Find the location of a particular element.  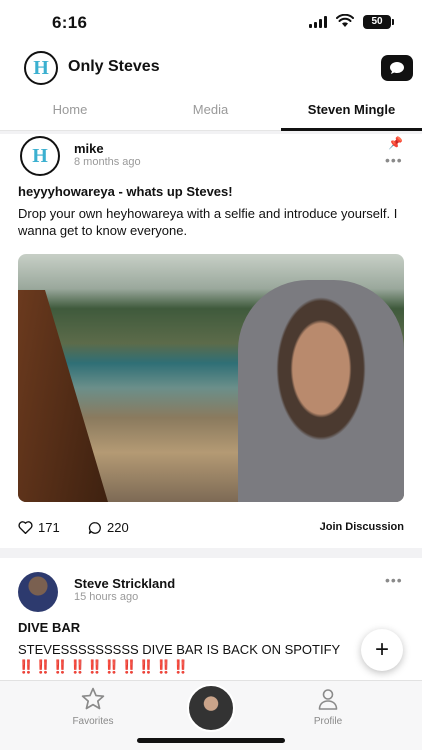

like-button: 171 is located at coordinates (39, 527).